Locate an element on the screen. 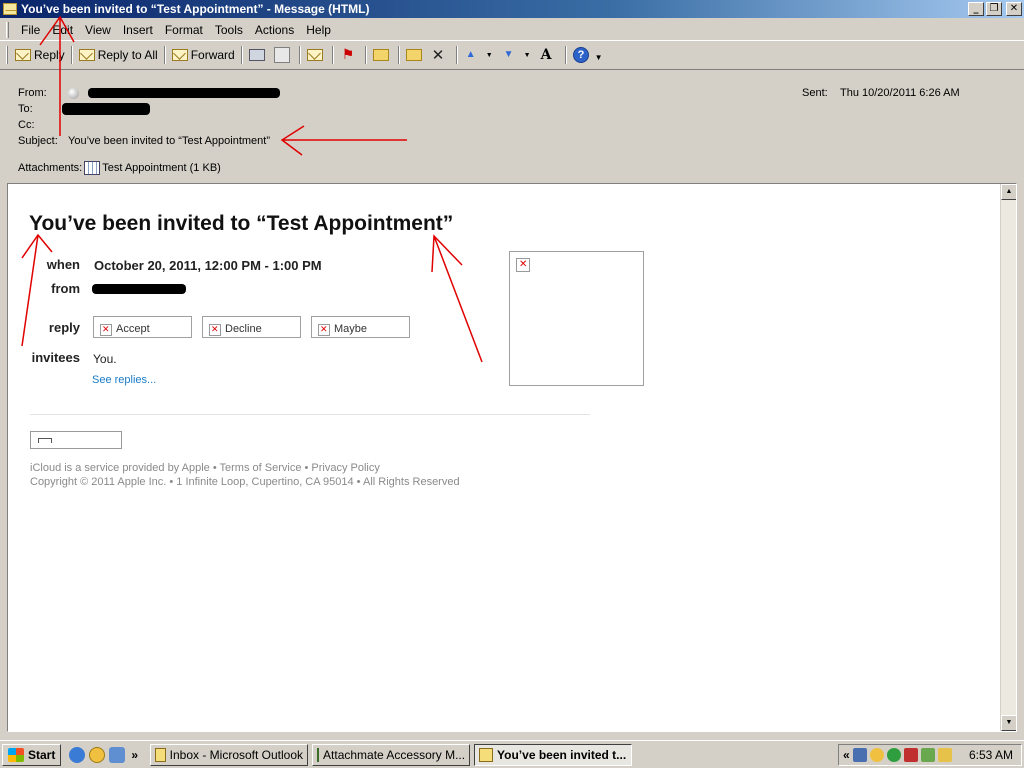 The width and height of the screenshot is (1024, 768). task-inbox-label: Inbox - Microsoft Outlook is located at coordinates (236, 754).